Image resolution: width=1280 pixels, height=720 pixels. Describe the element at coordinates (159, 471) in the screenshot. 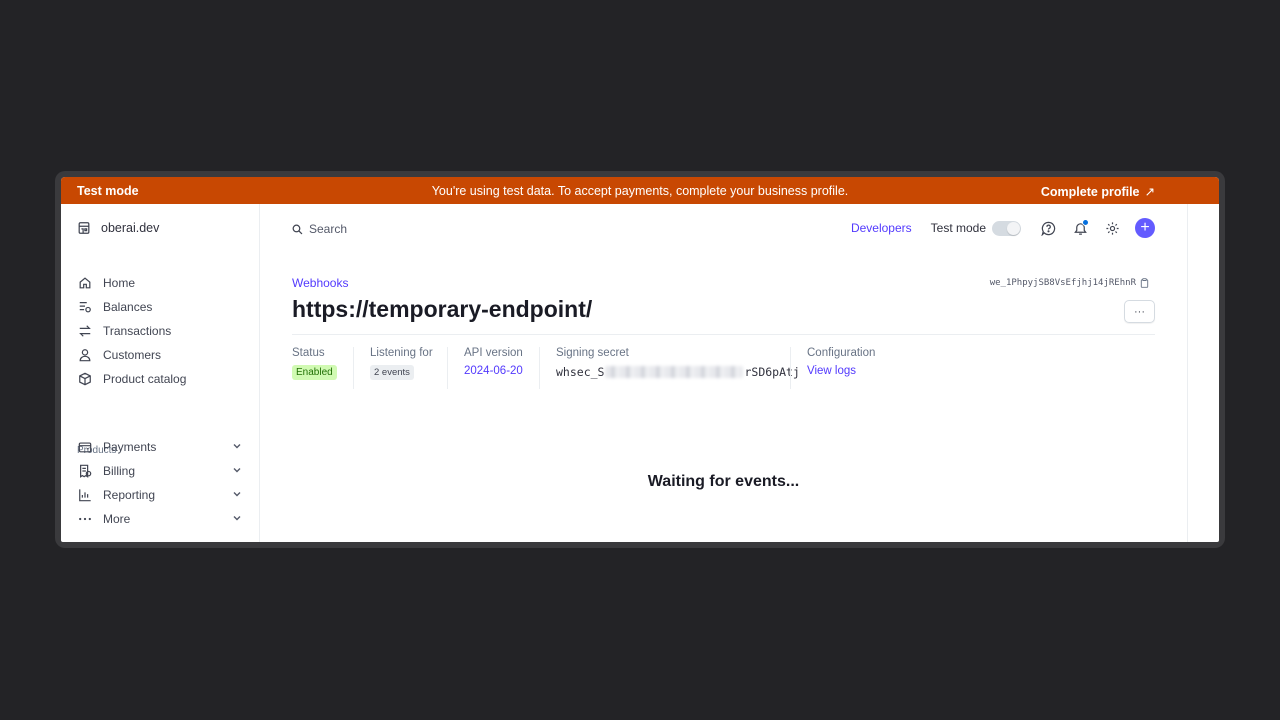

I see `sidebar-item-billing: Billing` at that location.